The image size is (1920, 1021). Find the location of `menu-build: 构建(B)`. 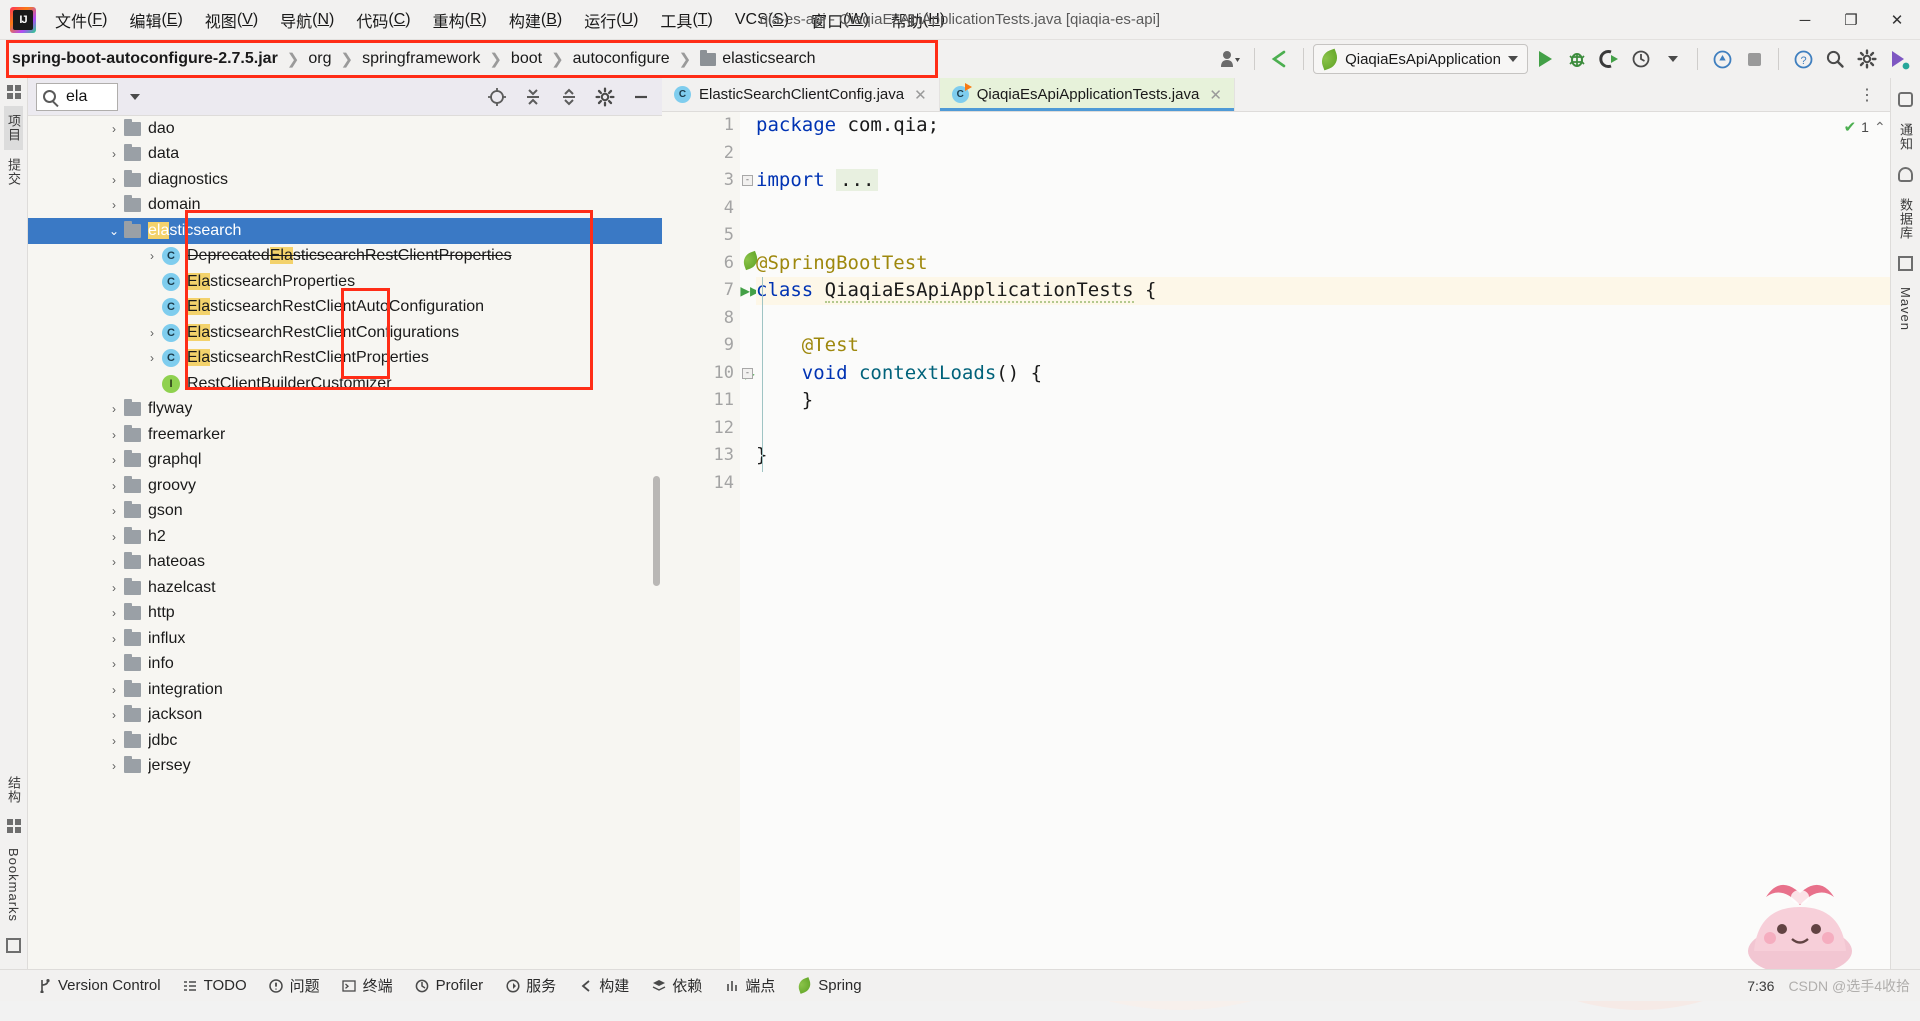

menu-build: 构建(B) is located at coordinates (535, 19).